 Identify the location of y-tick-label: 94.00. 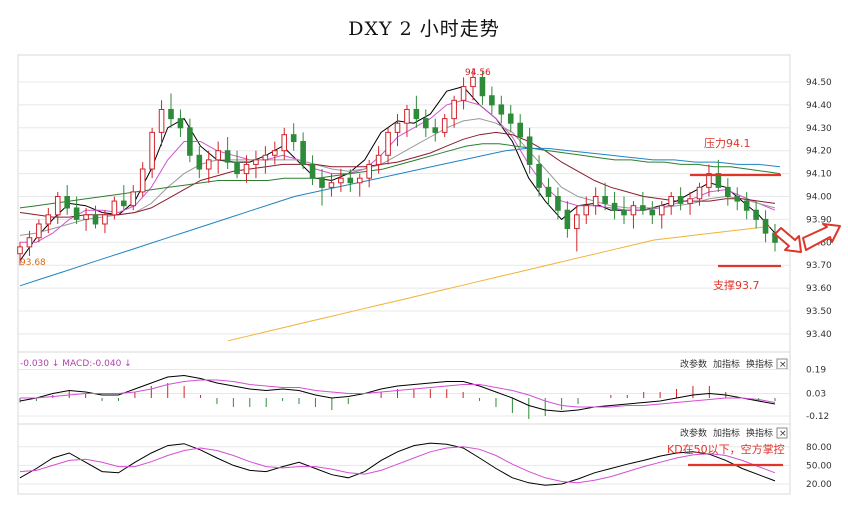
(819, 198).